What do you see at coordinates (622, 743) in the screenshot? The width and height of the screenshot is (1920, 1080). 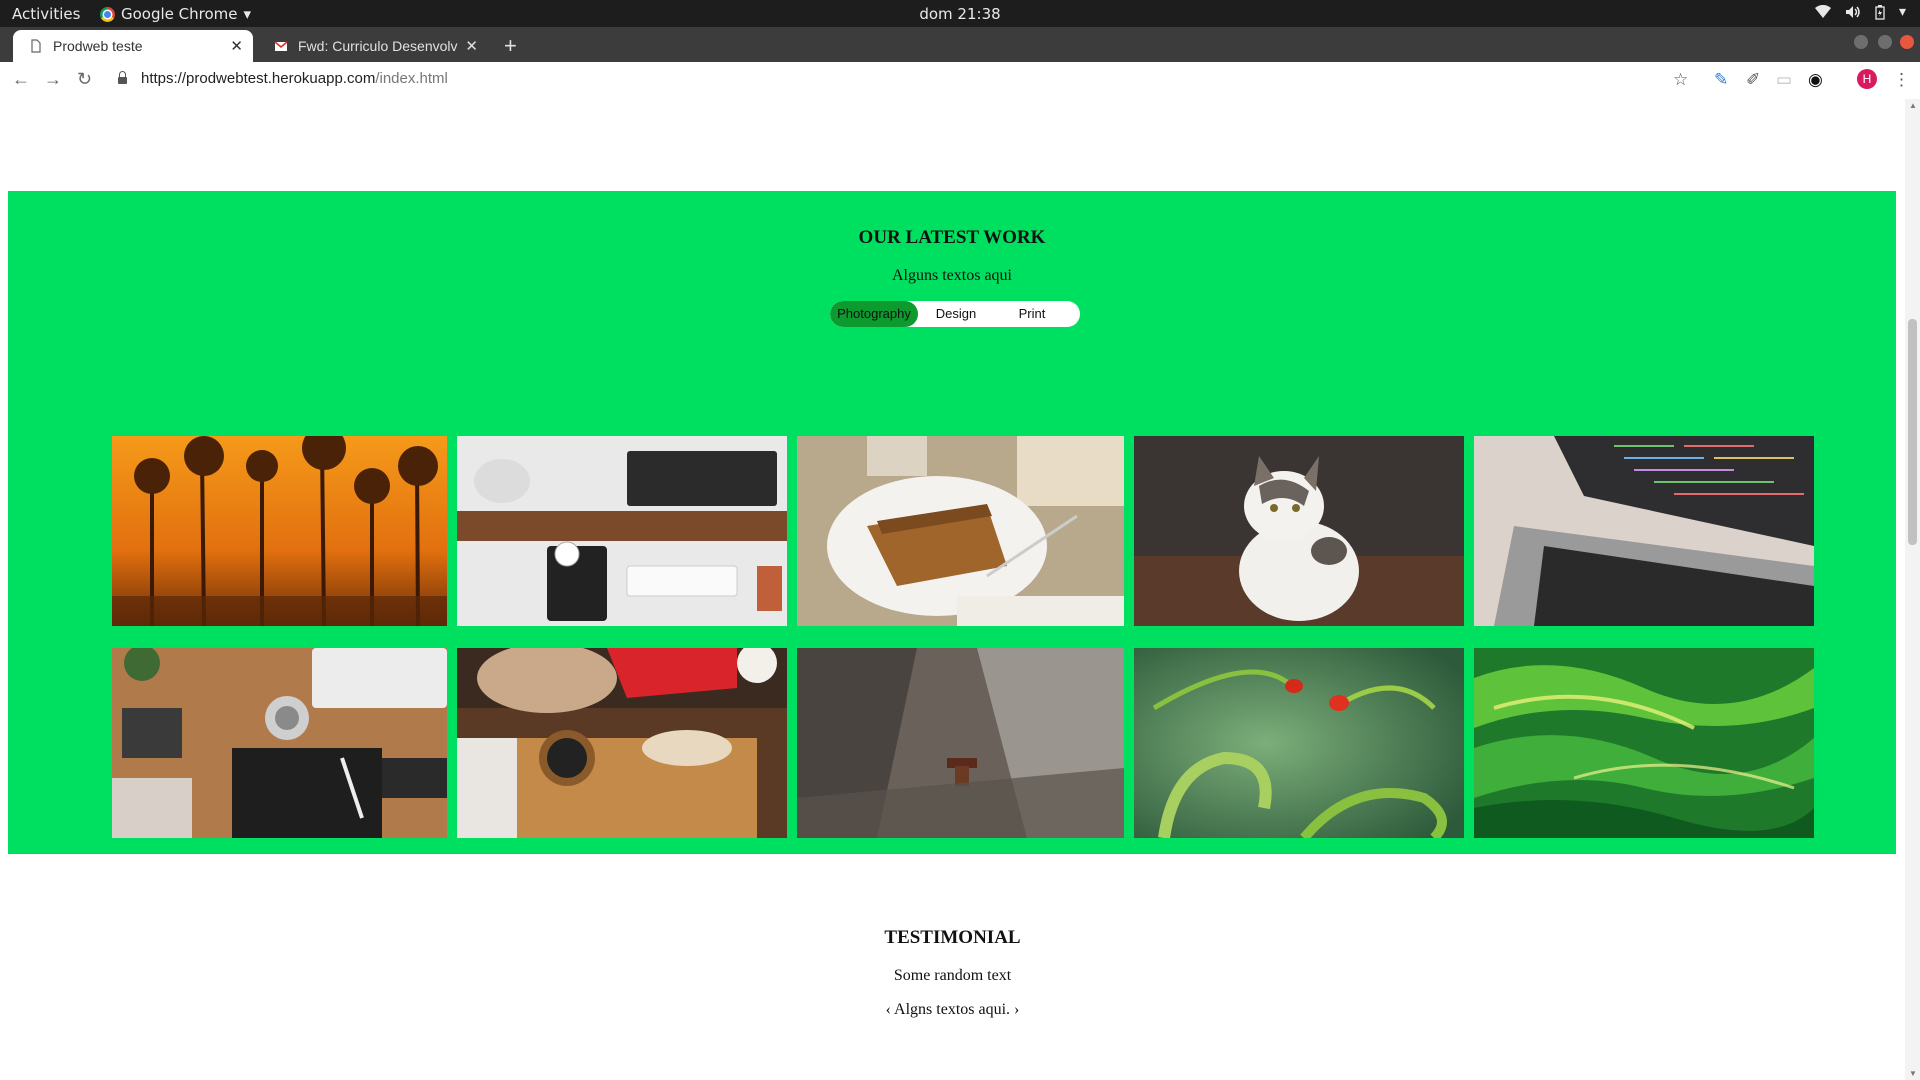 I see `bread-spices-photo` at bounding box center [622, 743].